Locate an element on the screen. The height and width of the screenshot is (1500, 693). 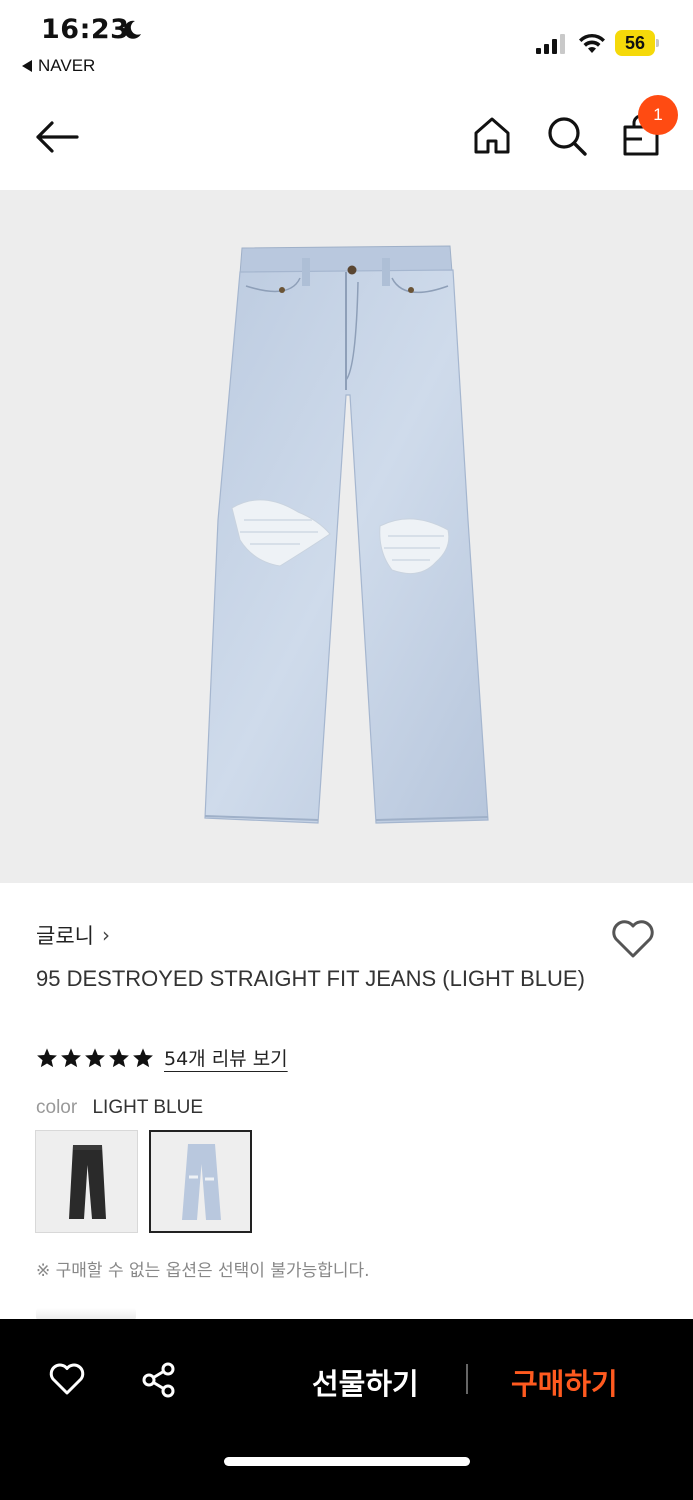
battery-percent: 56 is located at coordinates (635, 43).